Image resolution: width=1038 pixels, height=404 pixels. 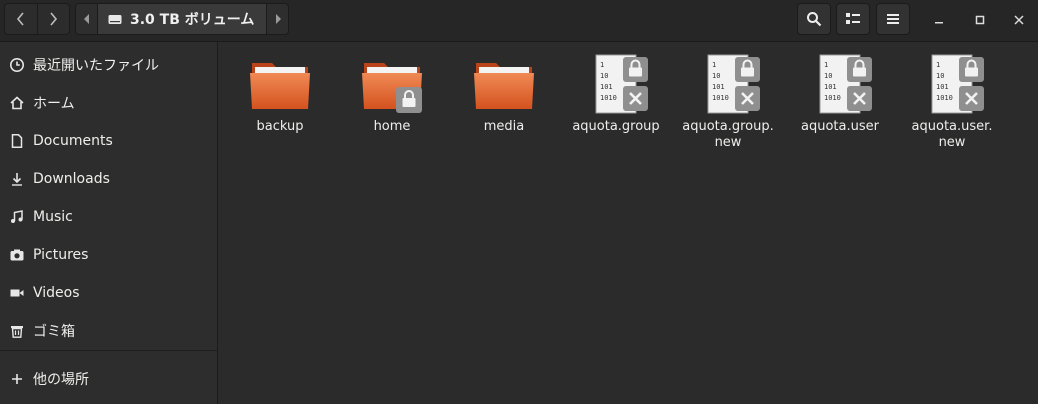 I want to click on file-name: media, so click(x=504, y=126).